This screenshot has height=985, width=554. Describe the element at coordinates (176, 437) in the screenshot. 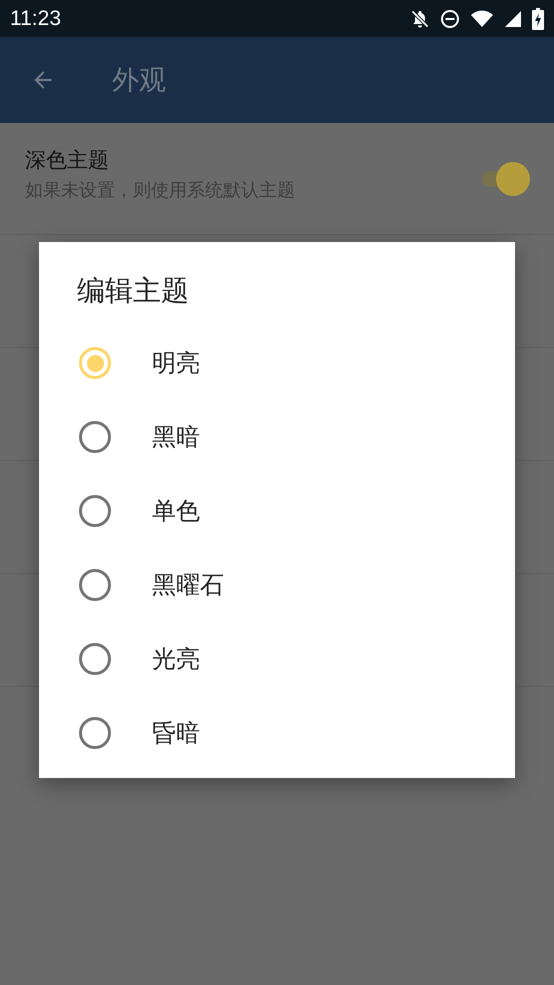

I see `theme-option-label: 黑暗` at that location.